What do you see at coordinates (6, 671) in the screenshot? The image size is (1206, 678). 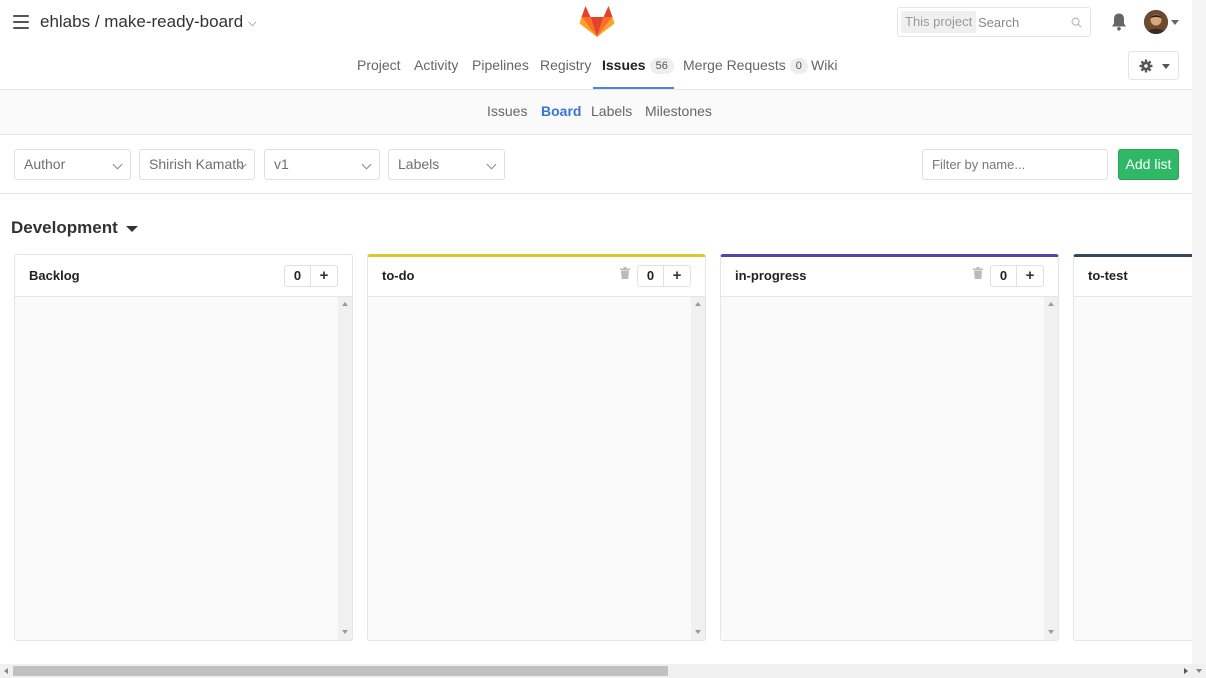 I see `scroll-left-arrow-icon` at bounding box center [6, 671].